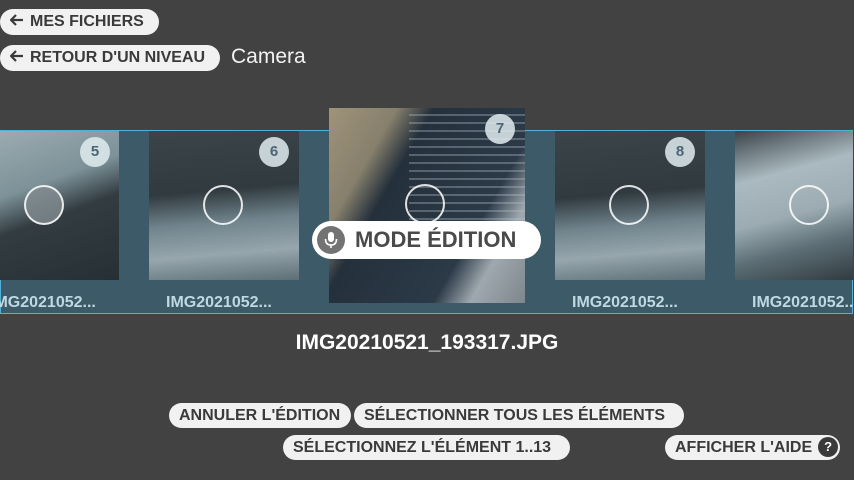  What do you see at coordinates (118, 57) in the screenshot?
I see `up-one-level-label: RETOUR D'UN NIVEAU` at bounding box center [118, 57].